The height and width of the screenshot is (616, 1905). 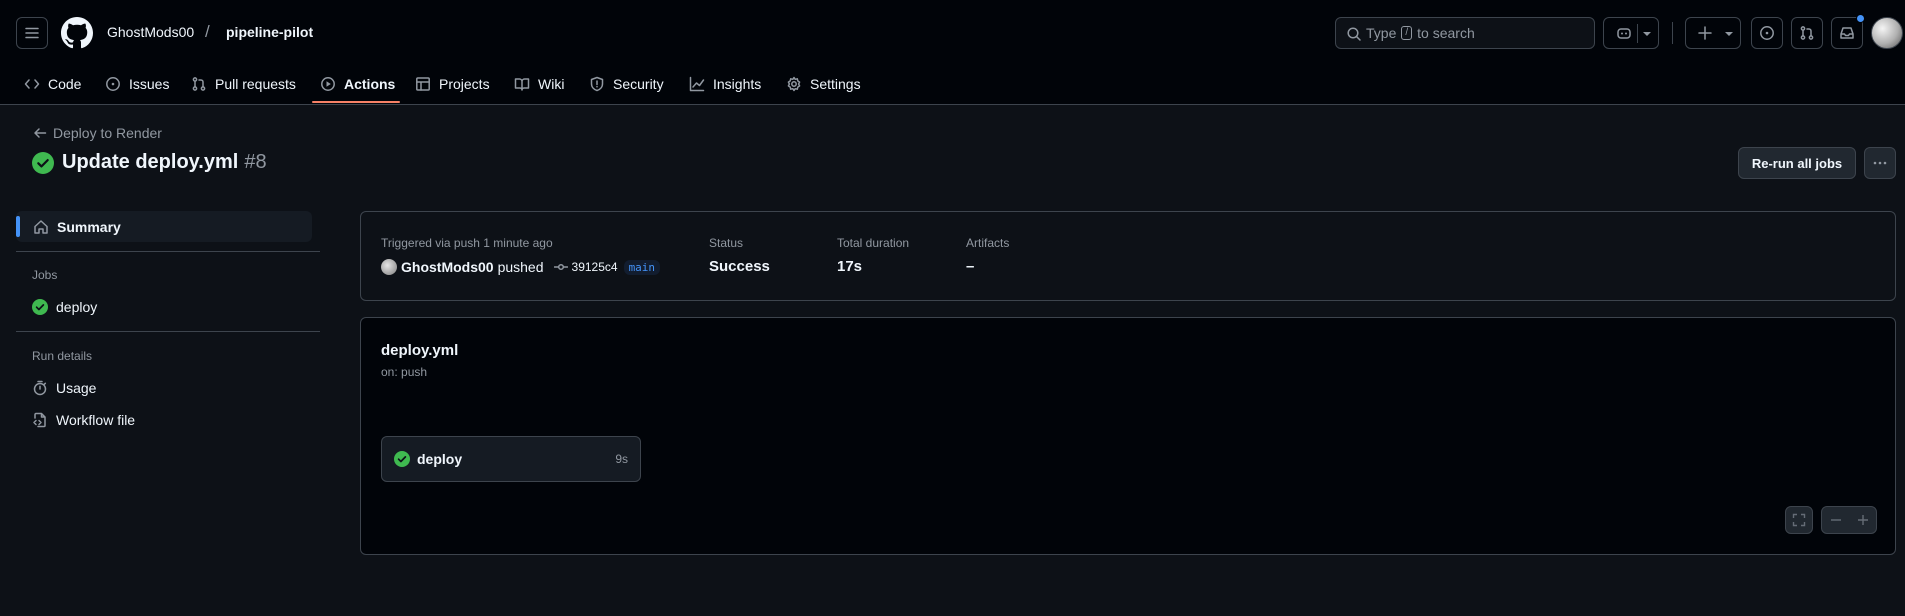 I want to click on sidebar-item-usage: Usage, so click(x=64, y=388).